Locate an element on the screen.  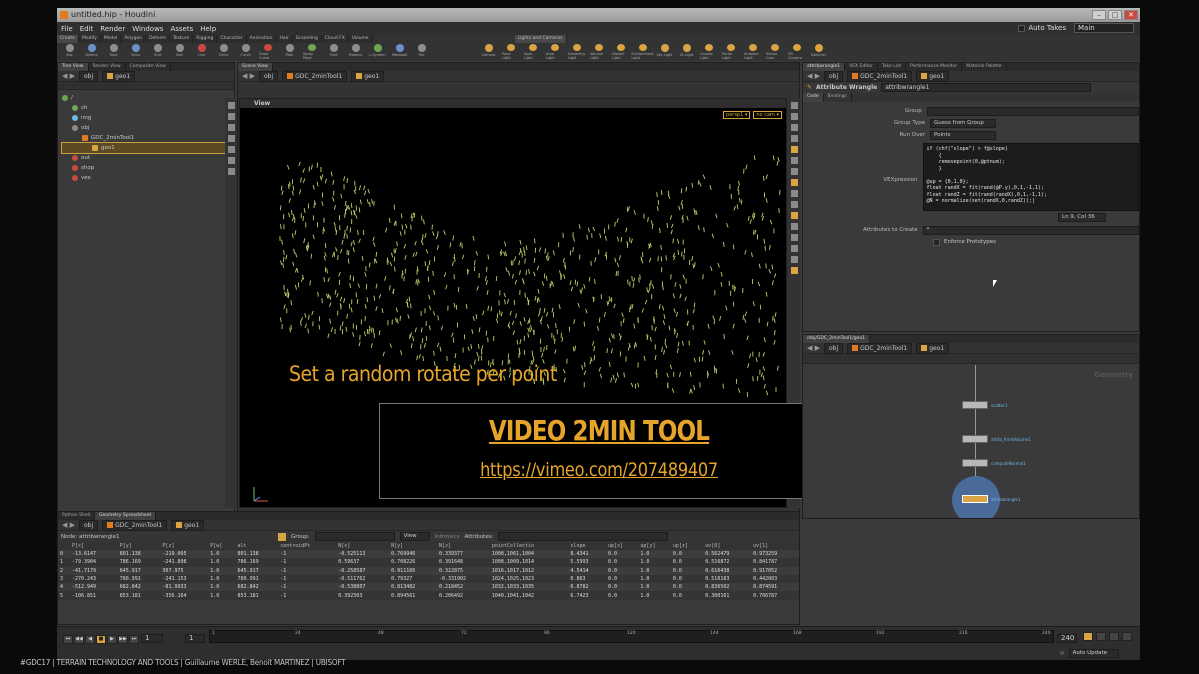
shelf-tool-metaball: Metaball is located at coordinates (399, 52).